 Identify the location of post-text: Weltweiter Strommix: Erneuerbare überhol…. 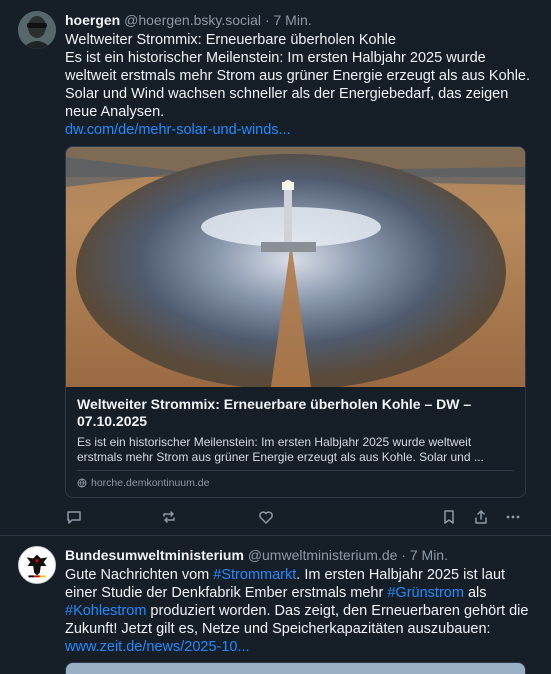
(301, 85).